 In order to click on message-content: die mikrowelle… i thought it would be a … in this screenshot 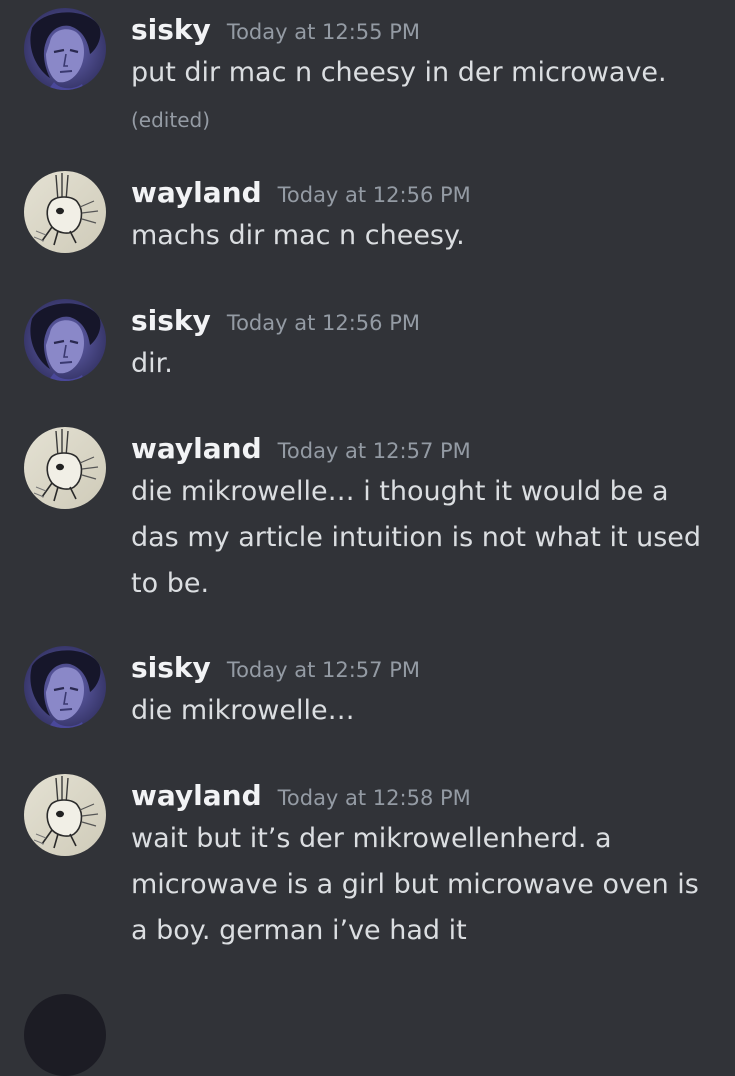, I will do `click(416, 537)`.